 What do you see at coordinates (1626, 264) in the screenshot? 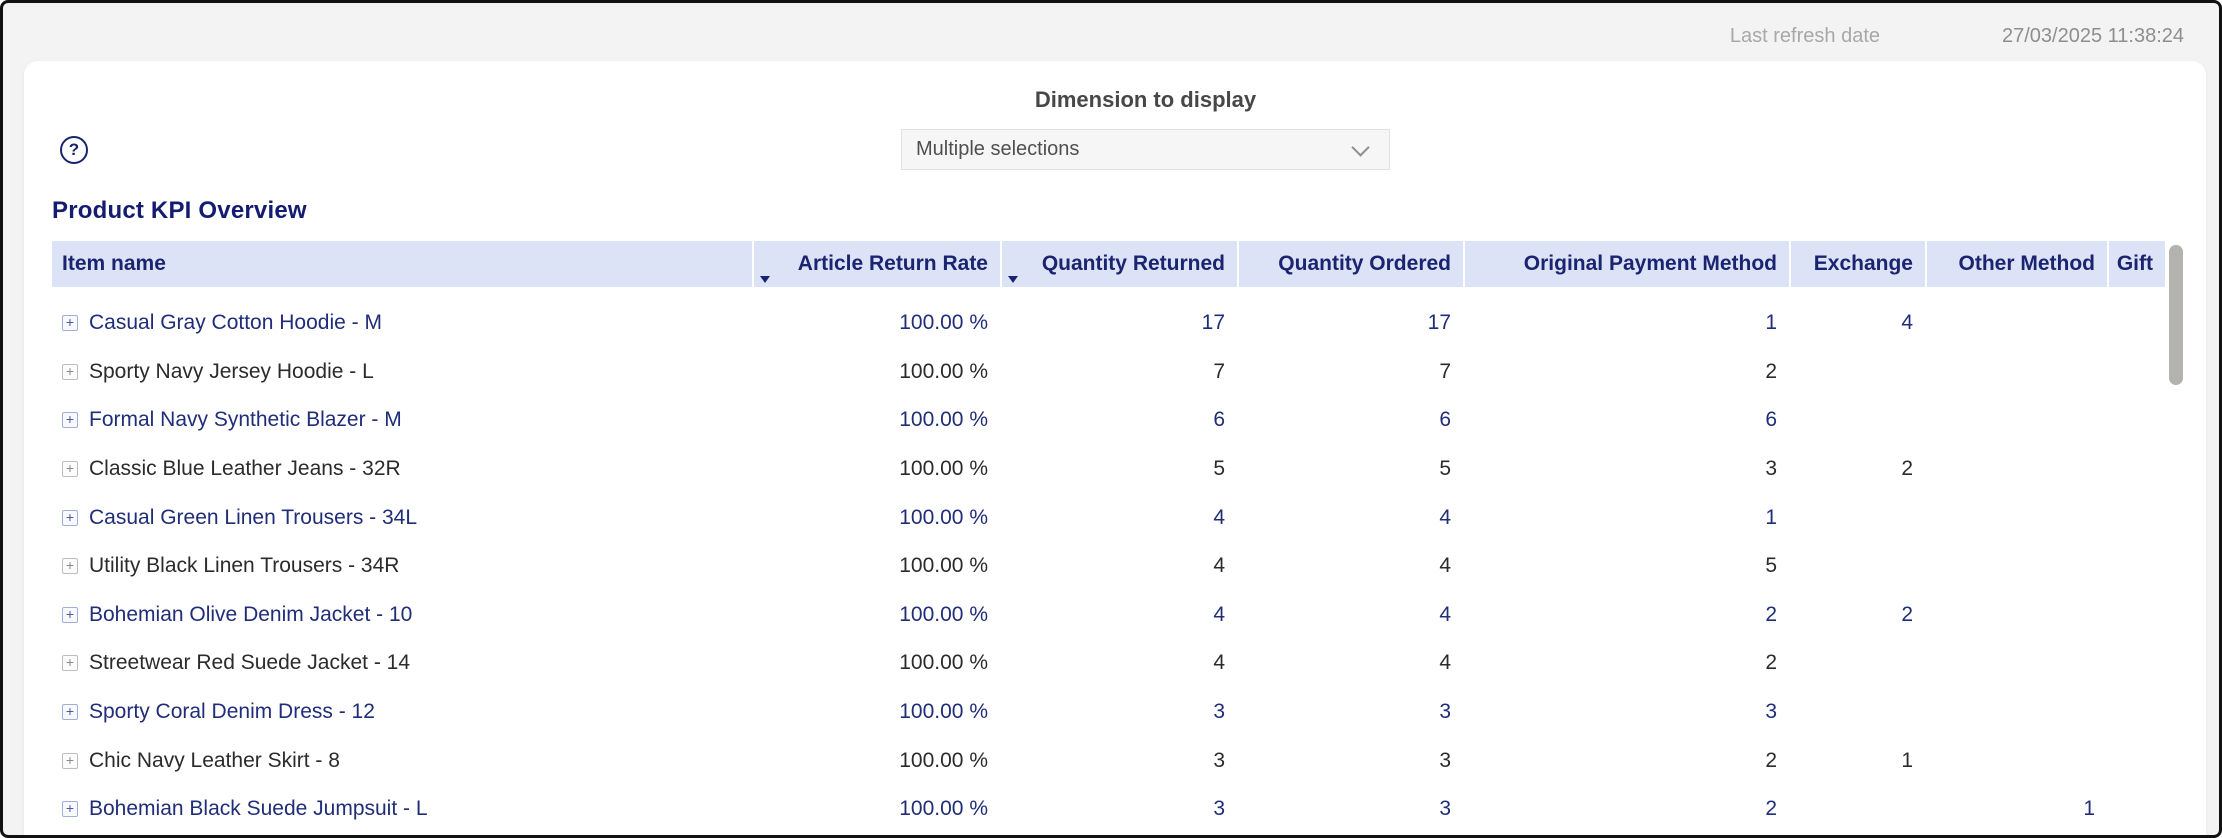
I see `column-header-original-payment-method: Original Payment Method` at bounding box center [1626, 264].